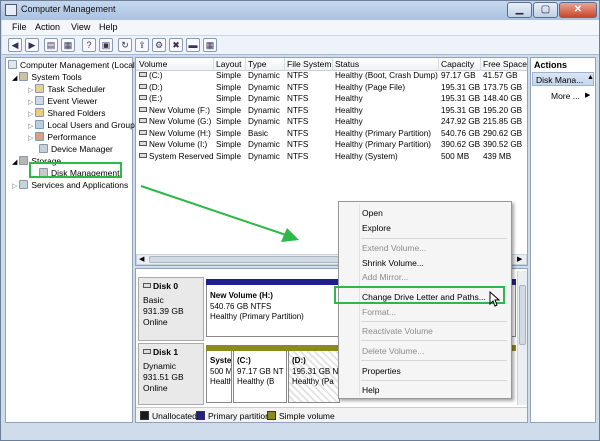 Image resolution: width=600 pixels, height=441 pixels. Describe the element at coordinates (62, 102) in the screenshot. I see `tree-event-viewer: ▷ Event Viewer` at that location.